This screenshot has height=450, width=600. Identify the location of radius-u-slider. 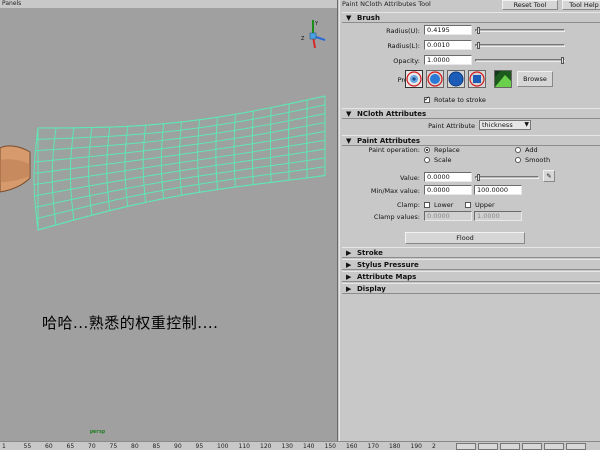
(520, 30).